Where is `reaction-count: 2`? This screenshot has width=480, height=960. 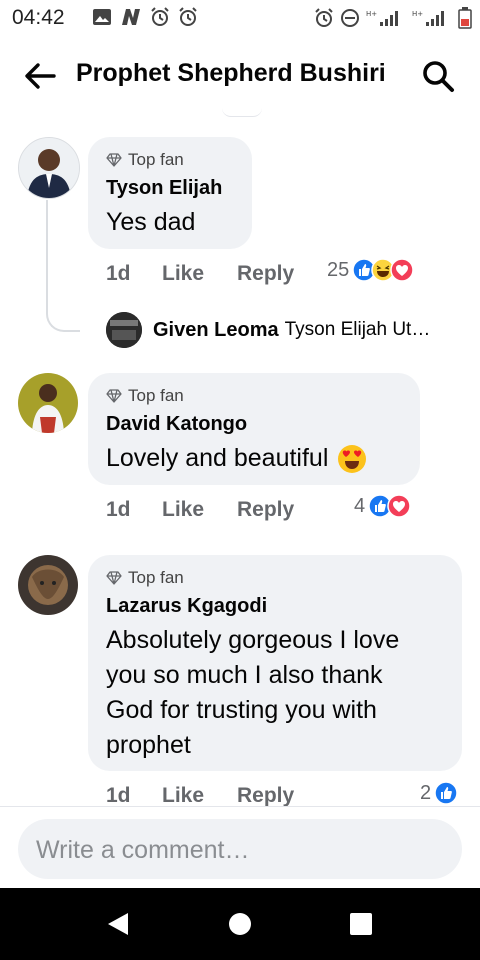 reaction-count: 2 is located at coordinates (426, 792).